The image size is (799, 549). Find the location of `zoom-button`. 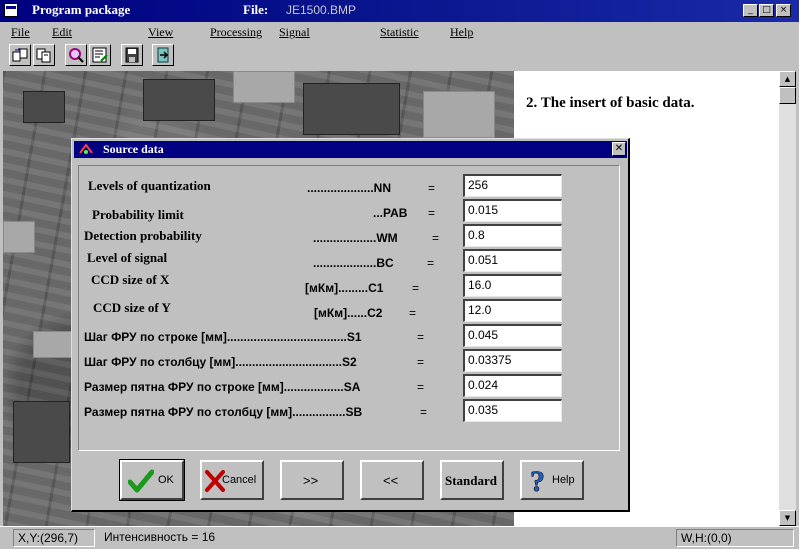

zoom-button is located at coordinates (76, 55).